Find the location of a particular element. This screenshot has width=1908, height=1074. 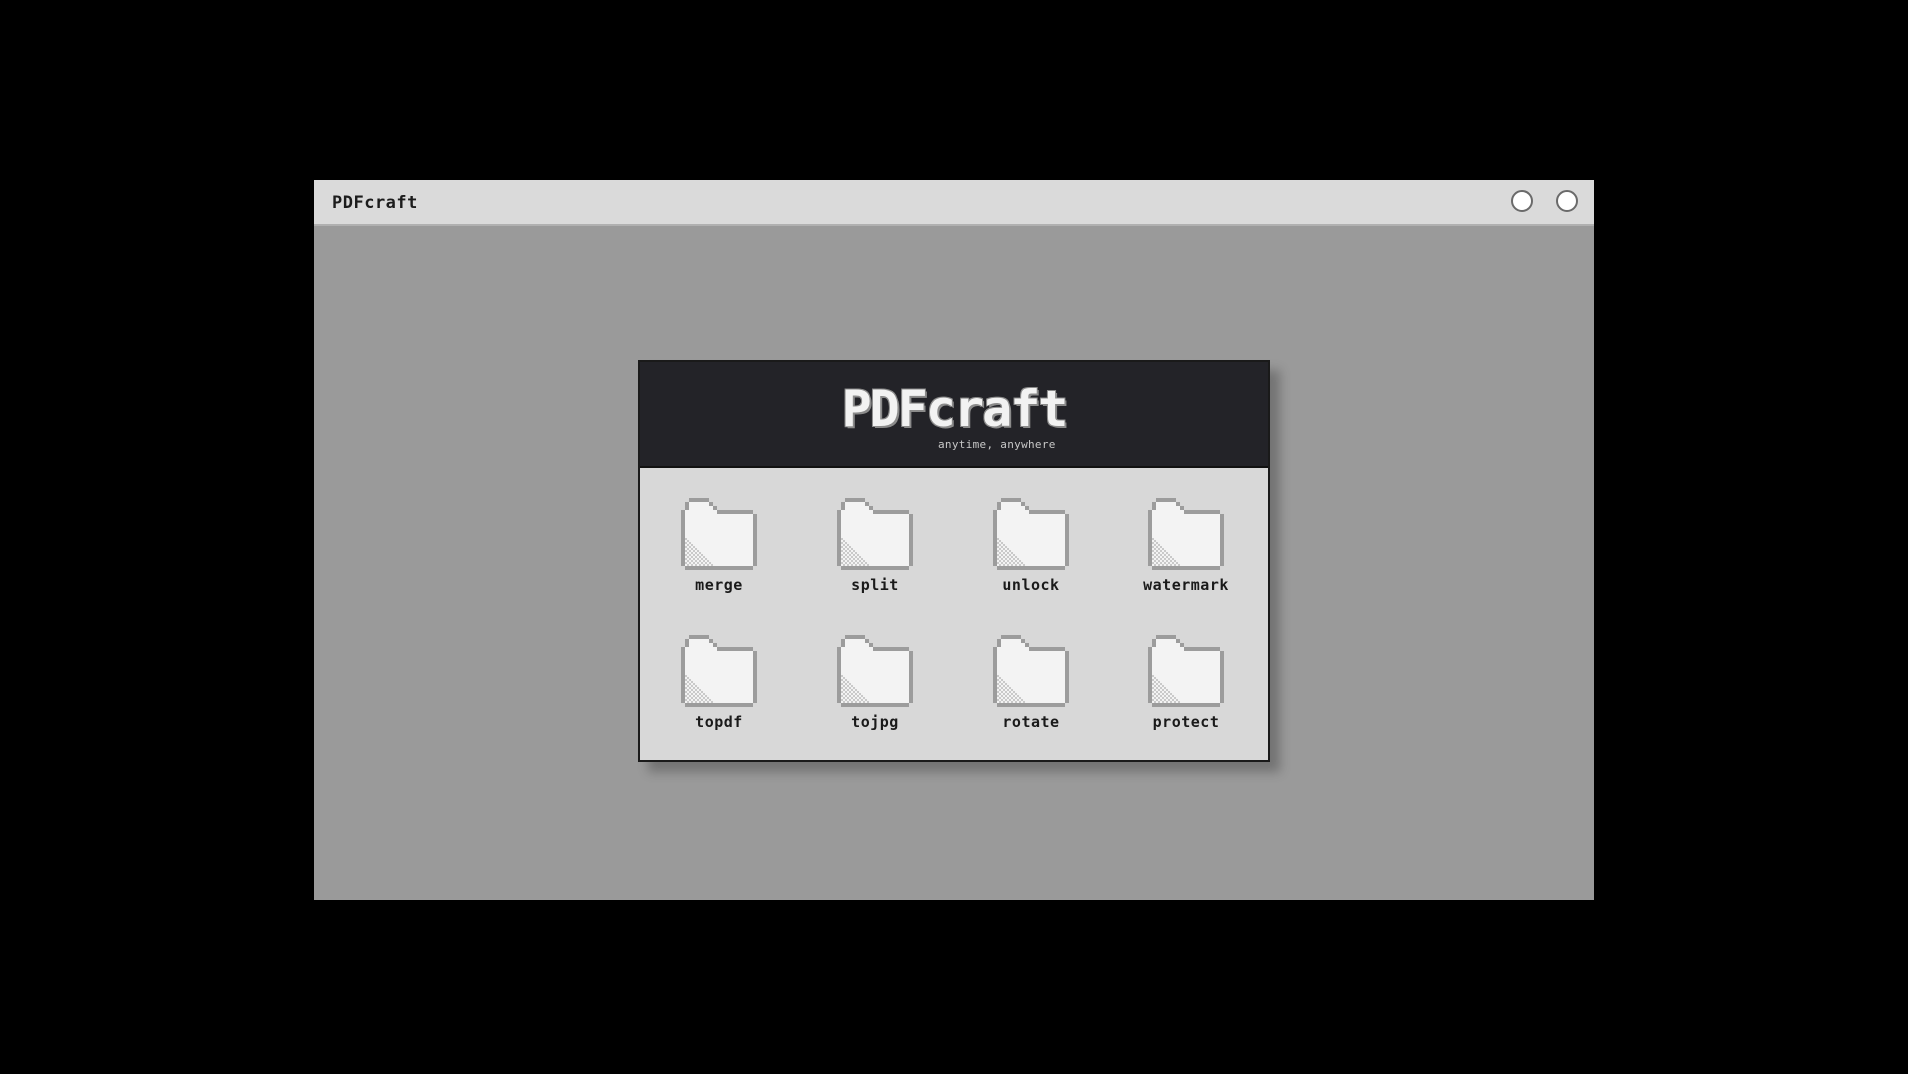

tool-rotate: rotate is located at coordinates (1023, 688).